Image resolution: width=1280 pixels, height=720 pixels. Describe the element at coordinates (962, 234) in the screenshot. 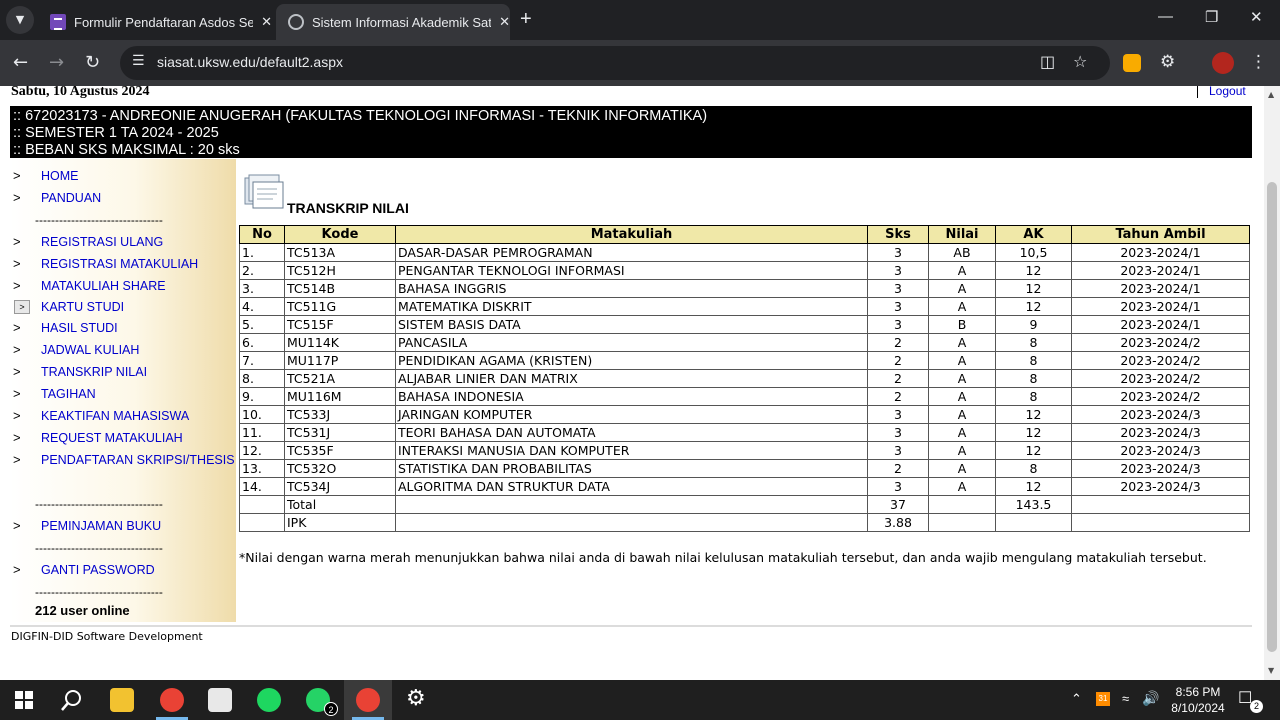

I see `column-header: Nilai` at that location.